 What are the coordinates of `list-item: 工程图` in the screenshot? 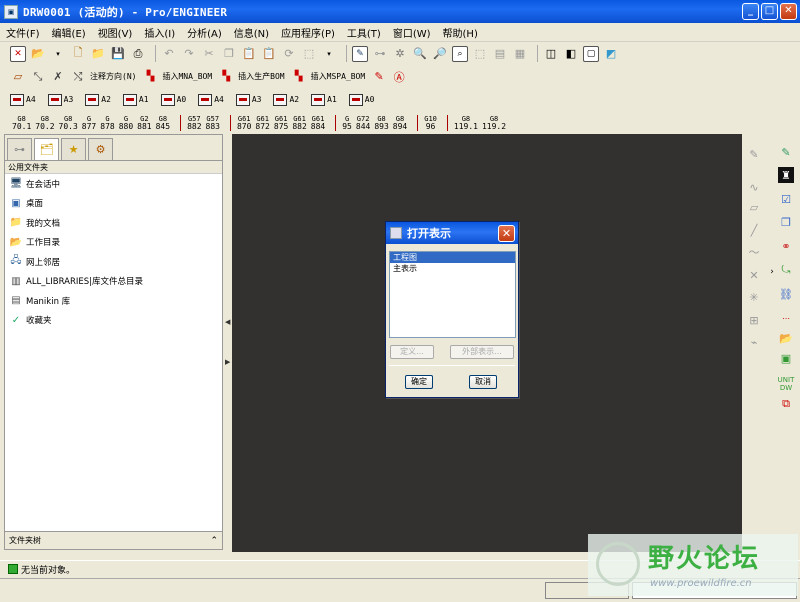 It's located at (452, 257).